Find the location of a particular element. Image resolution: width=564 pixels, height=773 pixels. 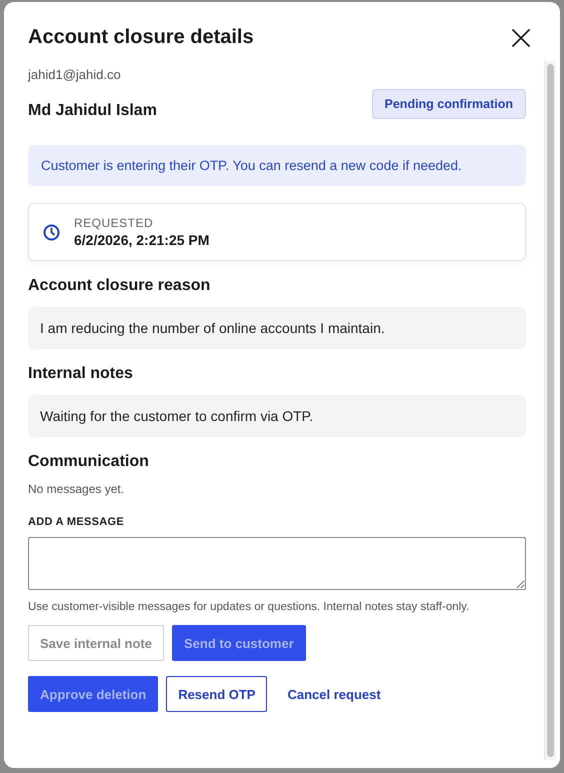

action-button: Resend OTP is located at coordinates (217, 694).